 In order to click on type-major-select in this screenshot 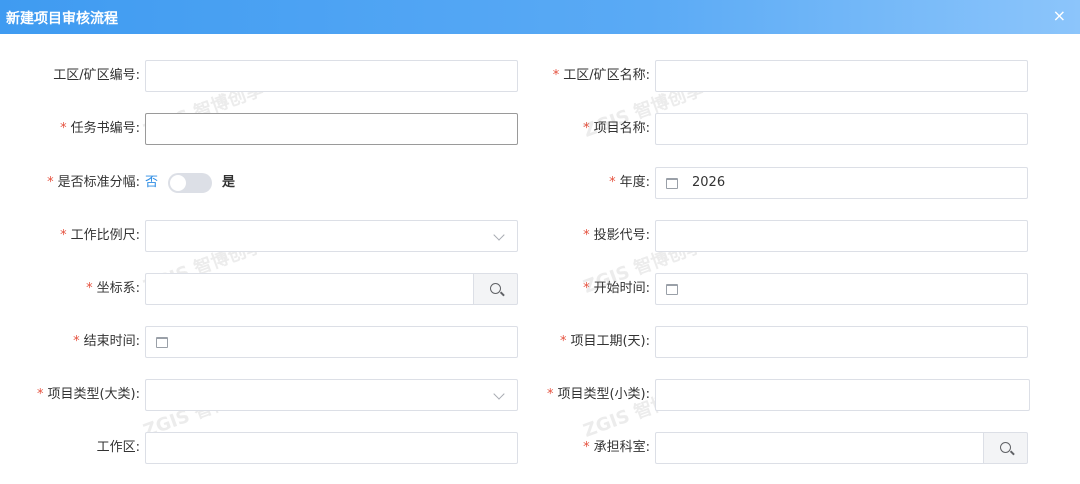, I will do `click(331, 395)`.